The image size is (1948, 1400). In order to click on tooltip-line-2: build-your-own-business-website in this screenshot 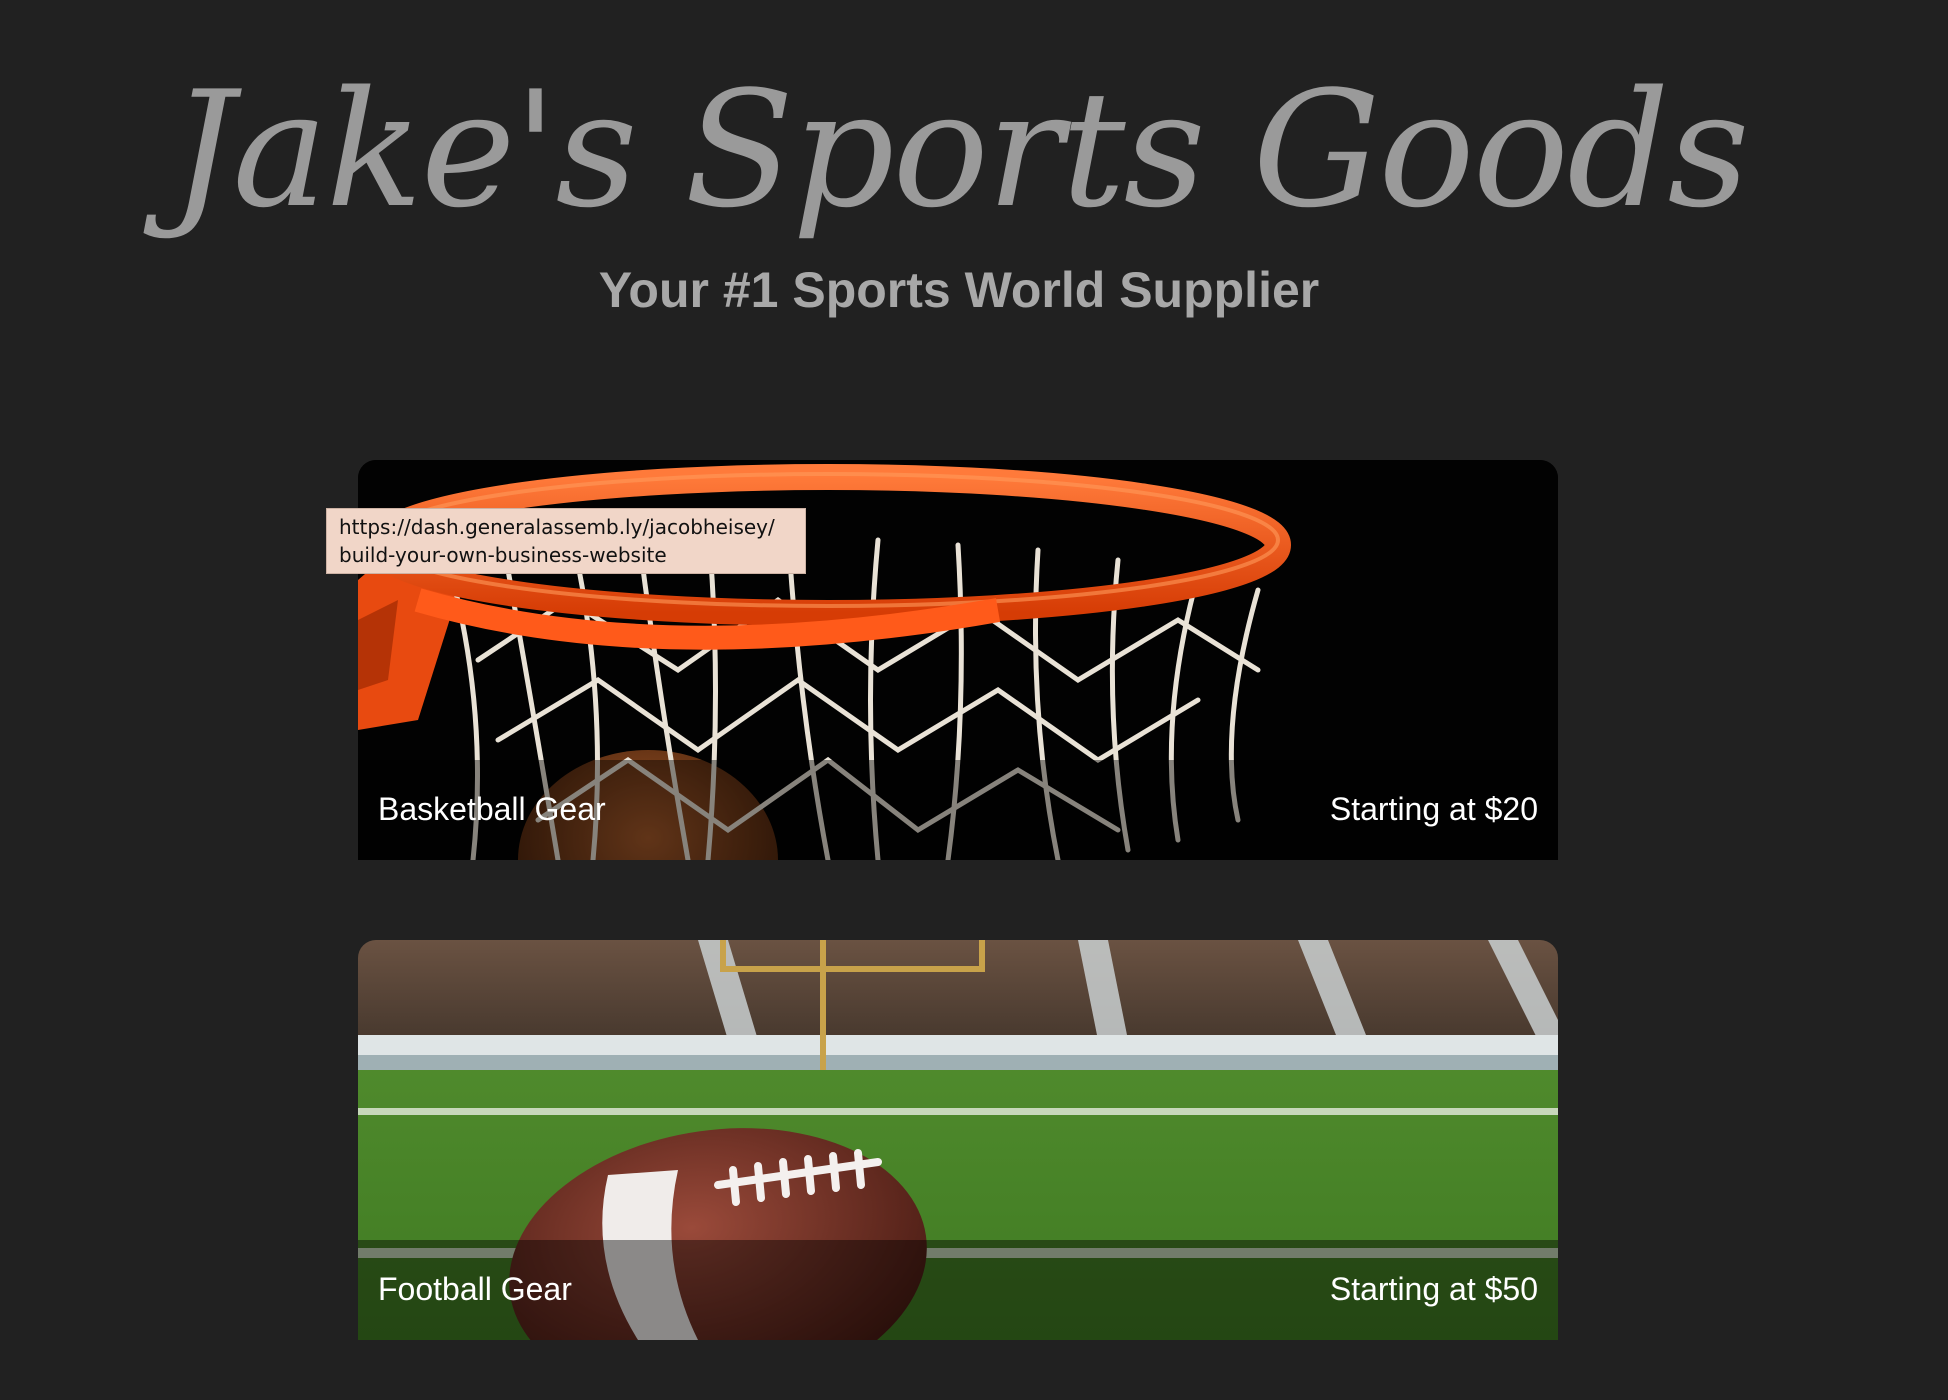, I will do `click(503, 555)`.